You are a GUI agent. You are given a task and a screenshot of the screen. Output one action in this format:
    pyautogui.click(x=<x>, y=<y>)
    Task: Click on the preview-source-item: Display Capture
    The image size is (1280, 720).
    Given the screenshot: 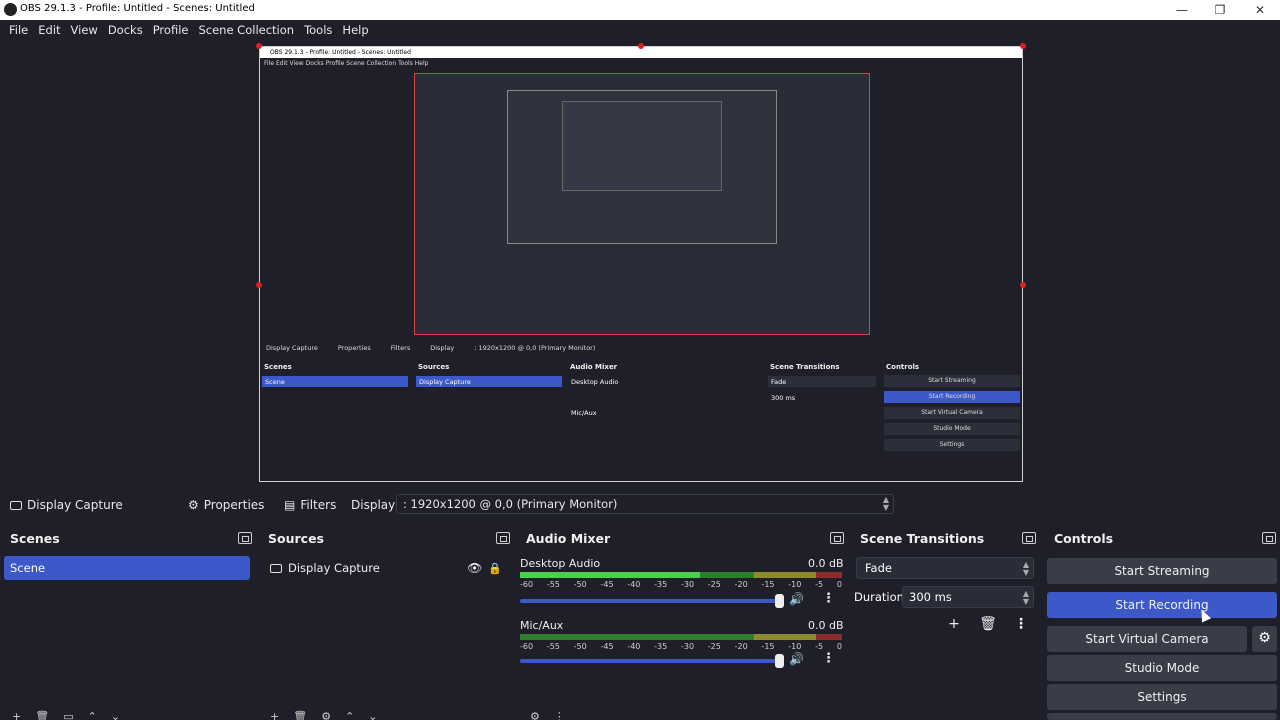 What is the action you would take?
    pyautogui.click(x=489, y=381)
    